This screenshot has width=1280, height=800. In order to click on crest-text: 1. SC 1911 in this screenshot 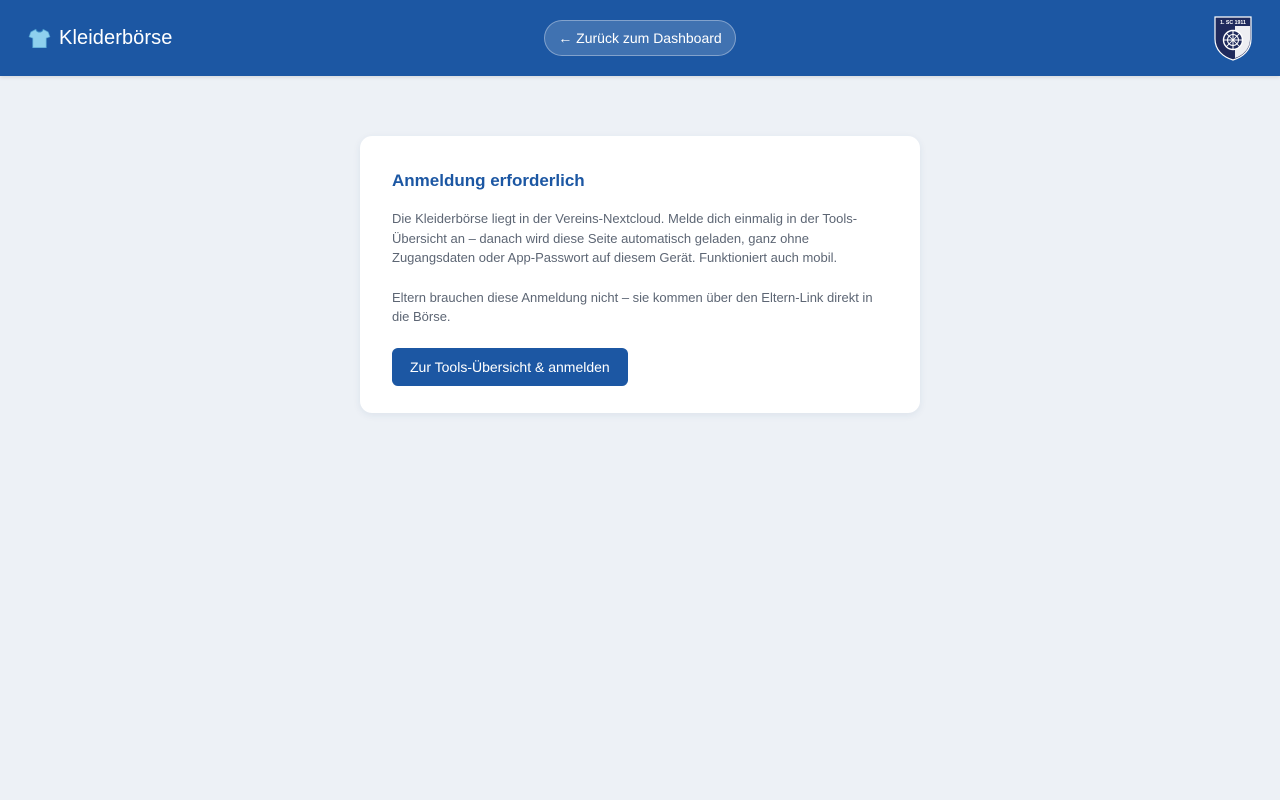, I will do `click(1233, 23)`.